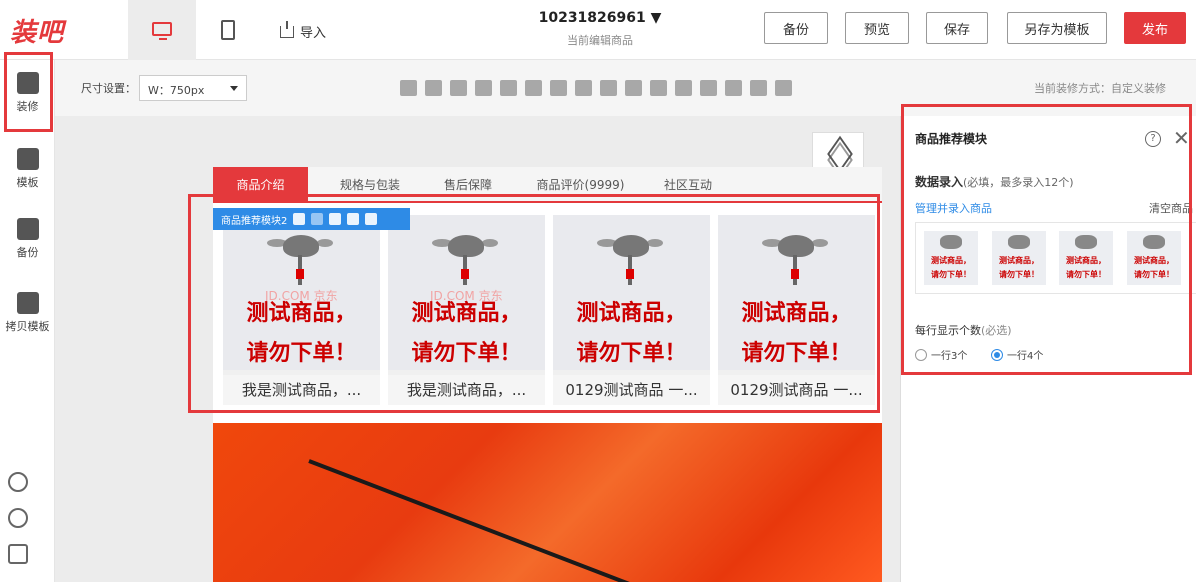 This screenshot has width=1196, height=582. What do you see at coordinates (287, 29) in the screenshot?
I see `import-icon` at bounding box center [287, 29].